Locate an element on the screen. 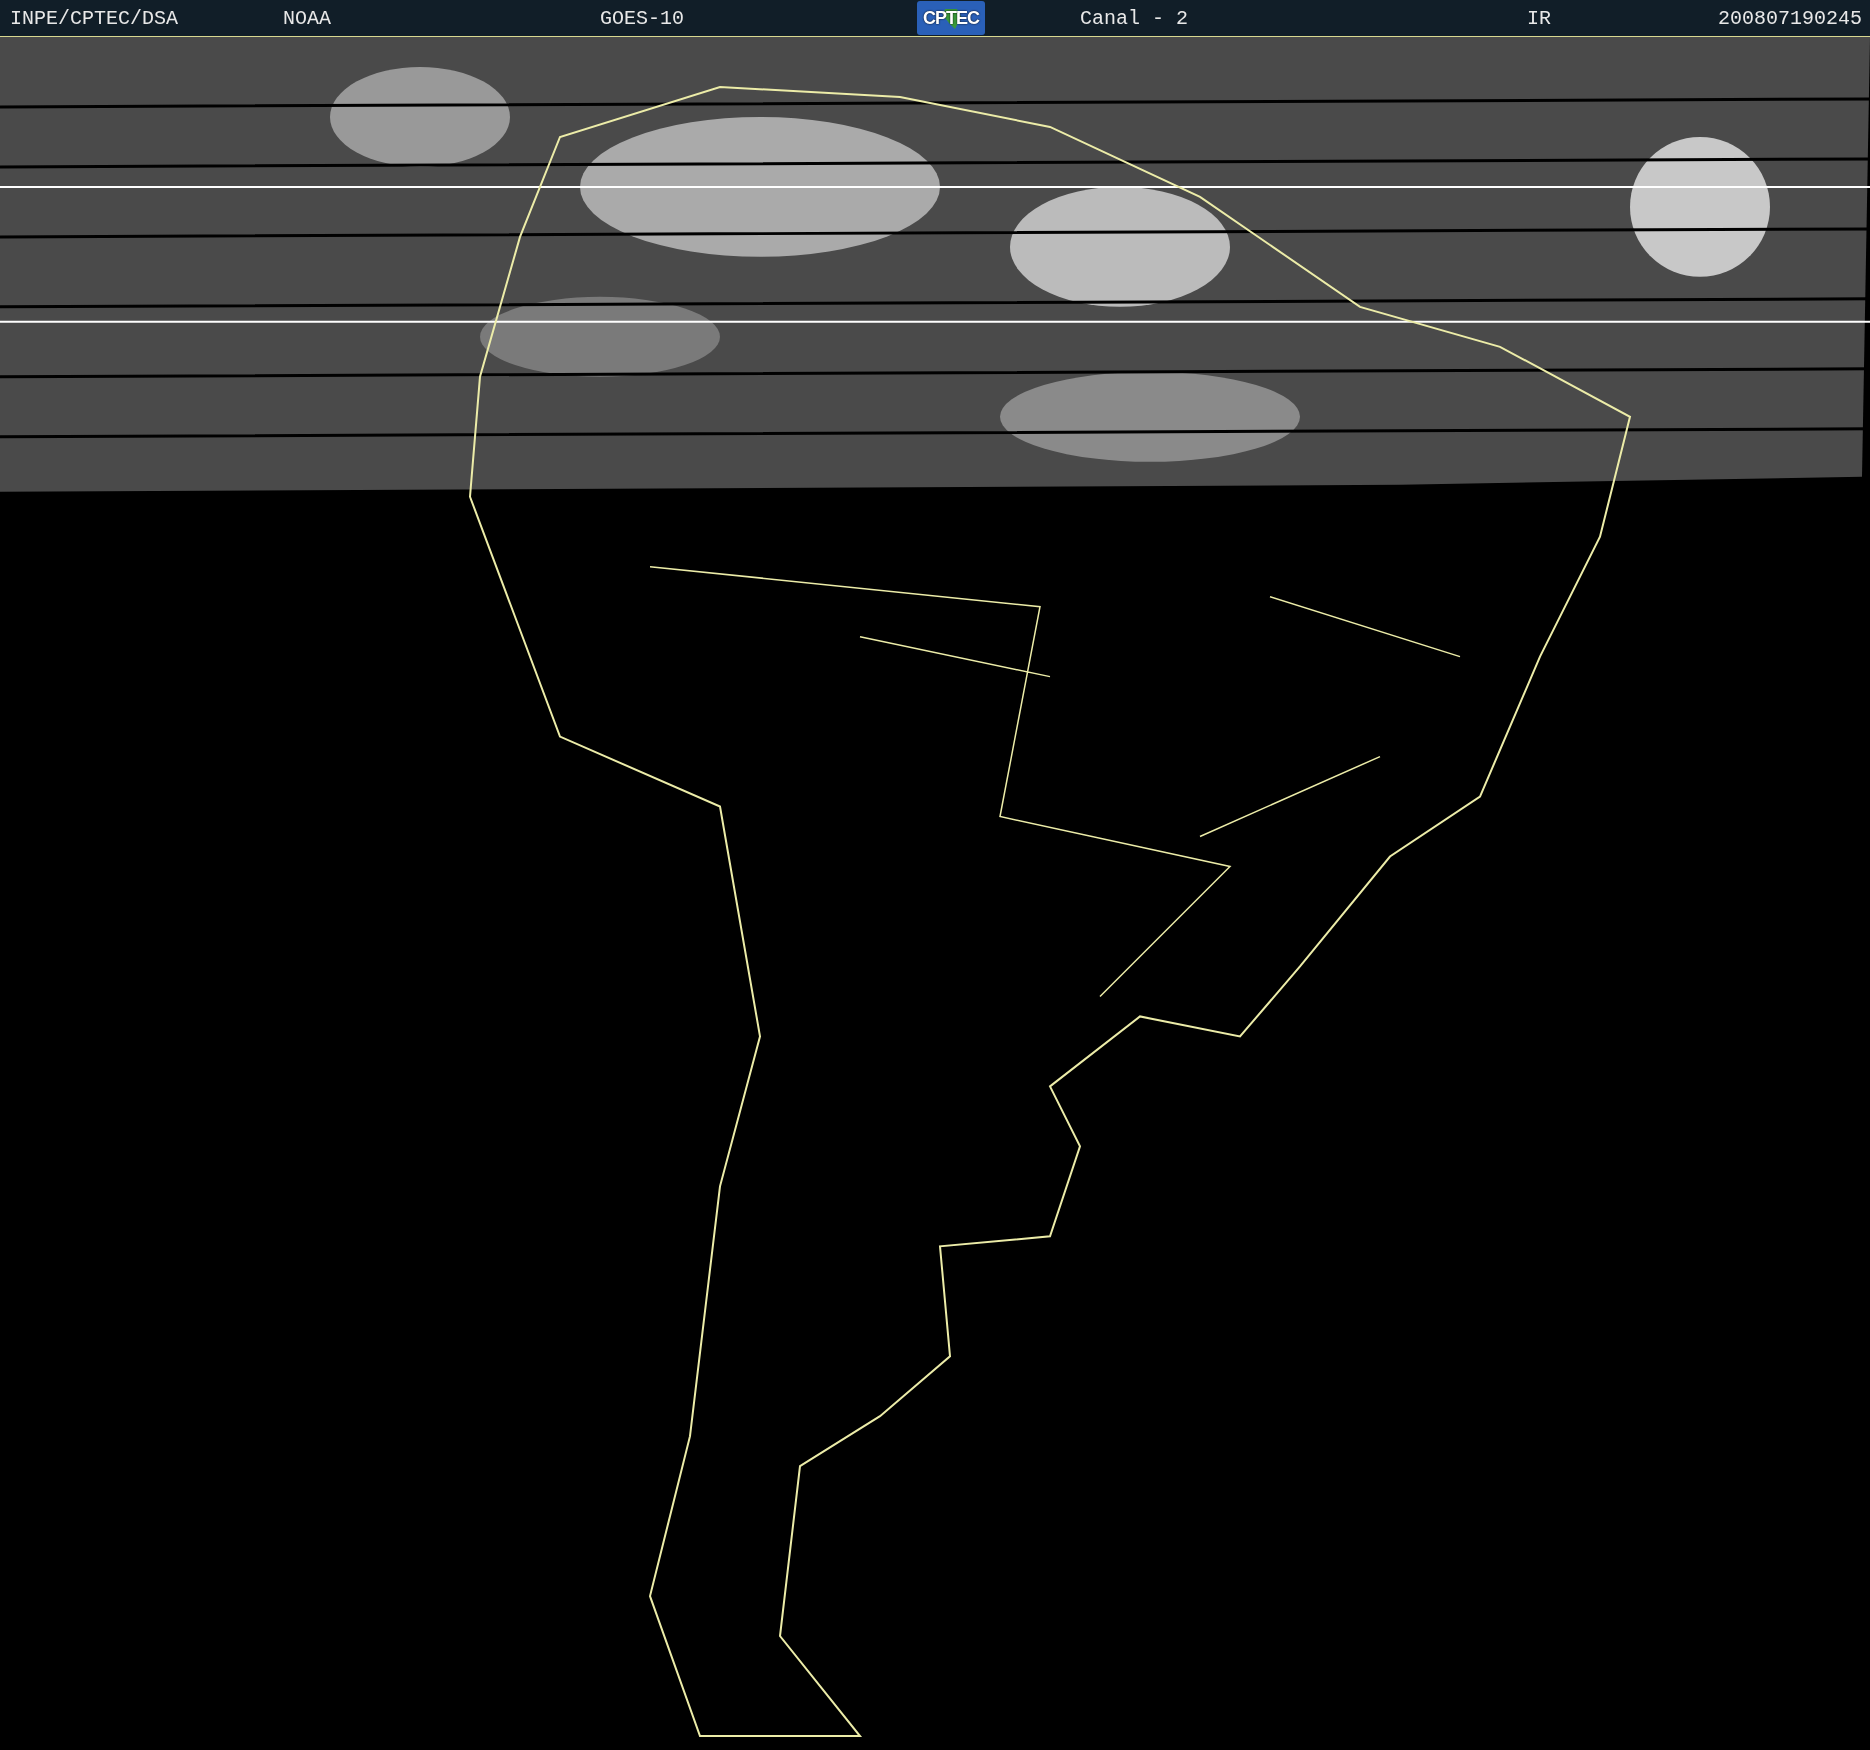  header-label: NOAA is located at coordinates (307, 18).